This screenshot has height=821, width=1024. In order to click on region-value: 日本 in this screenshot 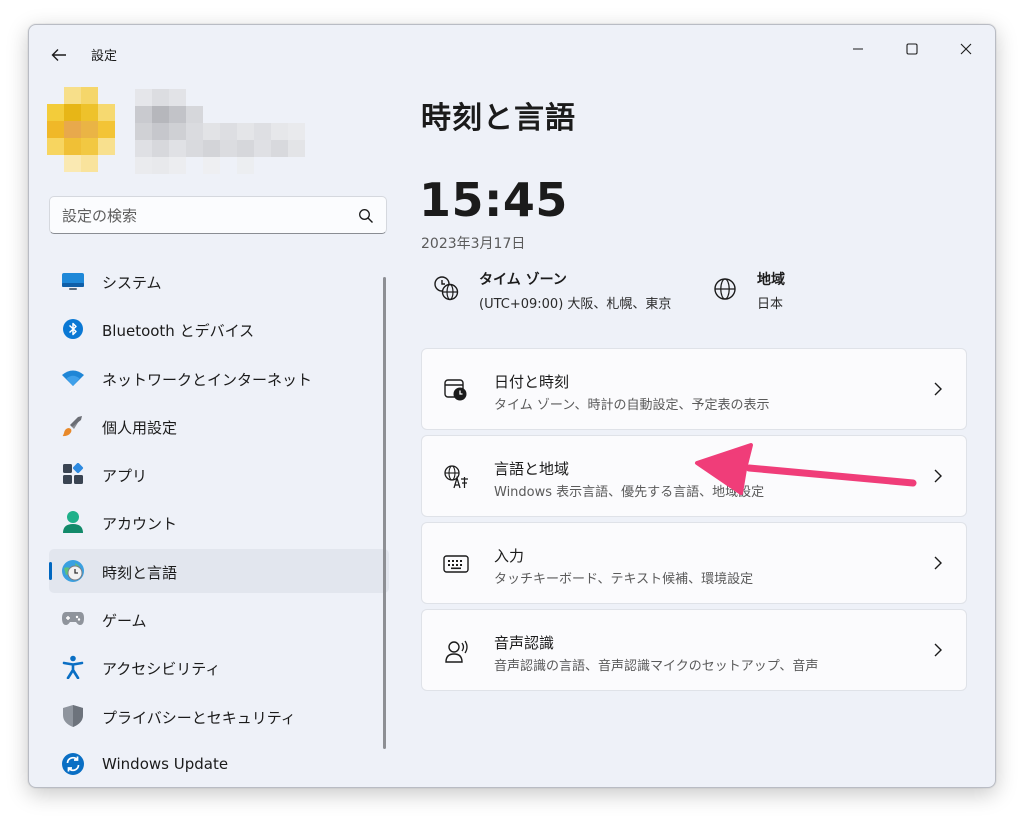, I will do `click(770, 304)`.